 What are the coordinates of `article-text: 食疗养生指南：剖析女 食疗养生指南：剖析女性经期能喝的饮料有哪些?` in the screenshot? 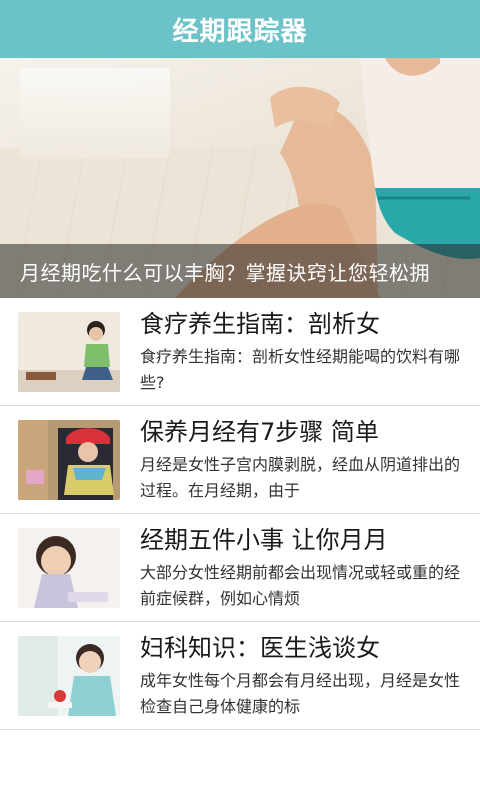 It's located at (301, 352).